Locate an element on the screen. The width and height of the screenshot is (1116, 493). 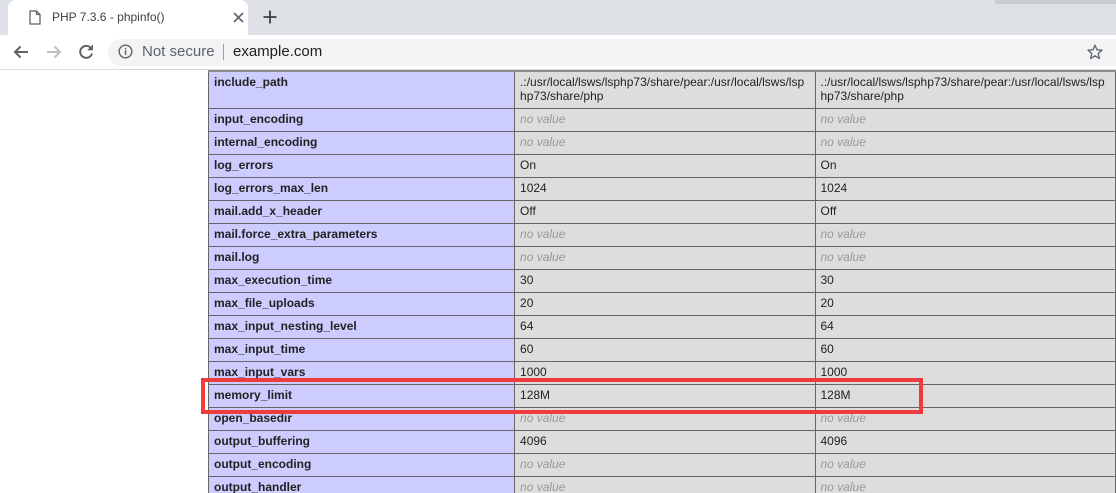
table-row: log_errors_max_len 1024 1024 is located at coordinates (661, 188).